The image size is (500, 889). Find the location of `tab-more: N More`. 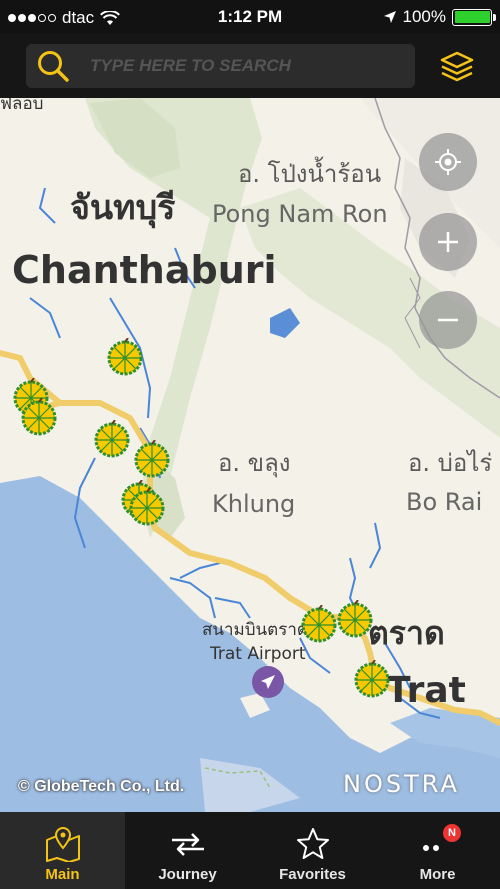

tab-more: N More is located at coordinates (437, 850).